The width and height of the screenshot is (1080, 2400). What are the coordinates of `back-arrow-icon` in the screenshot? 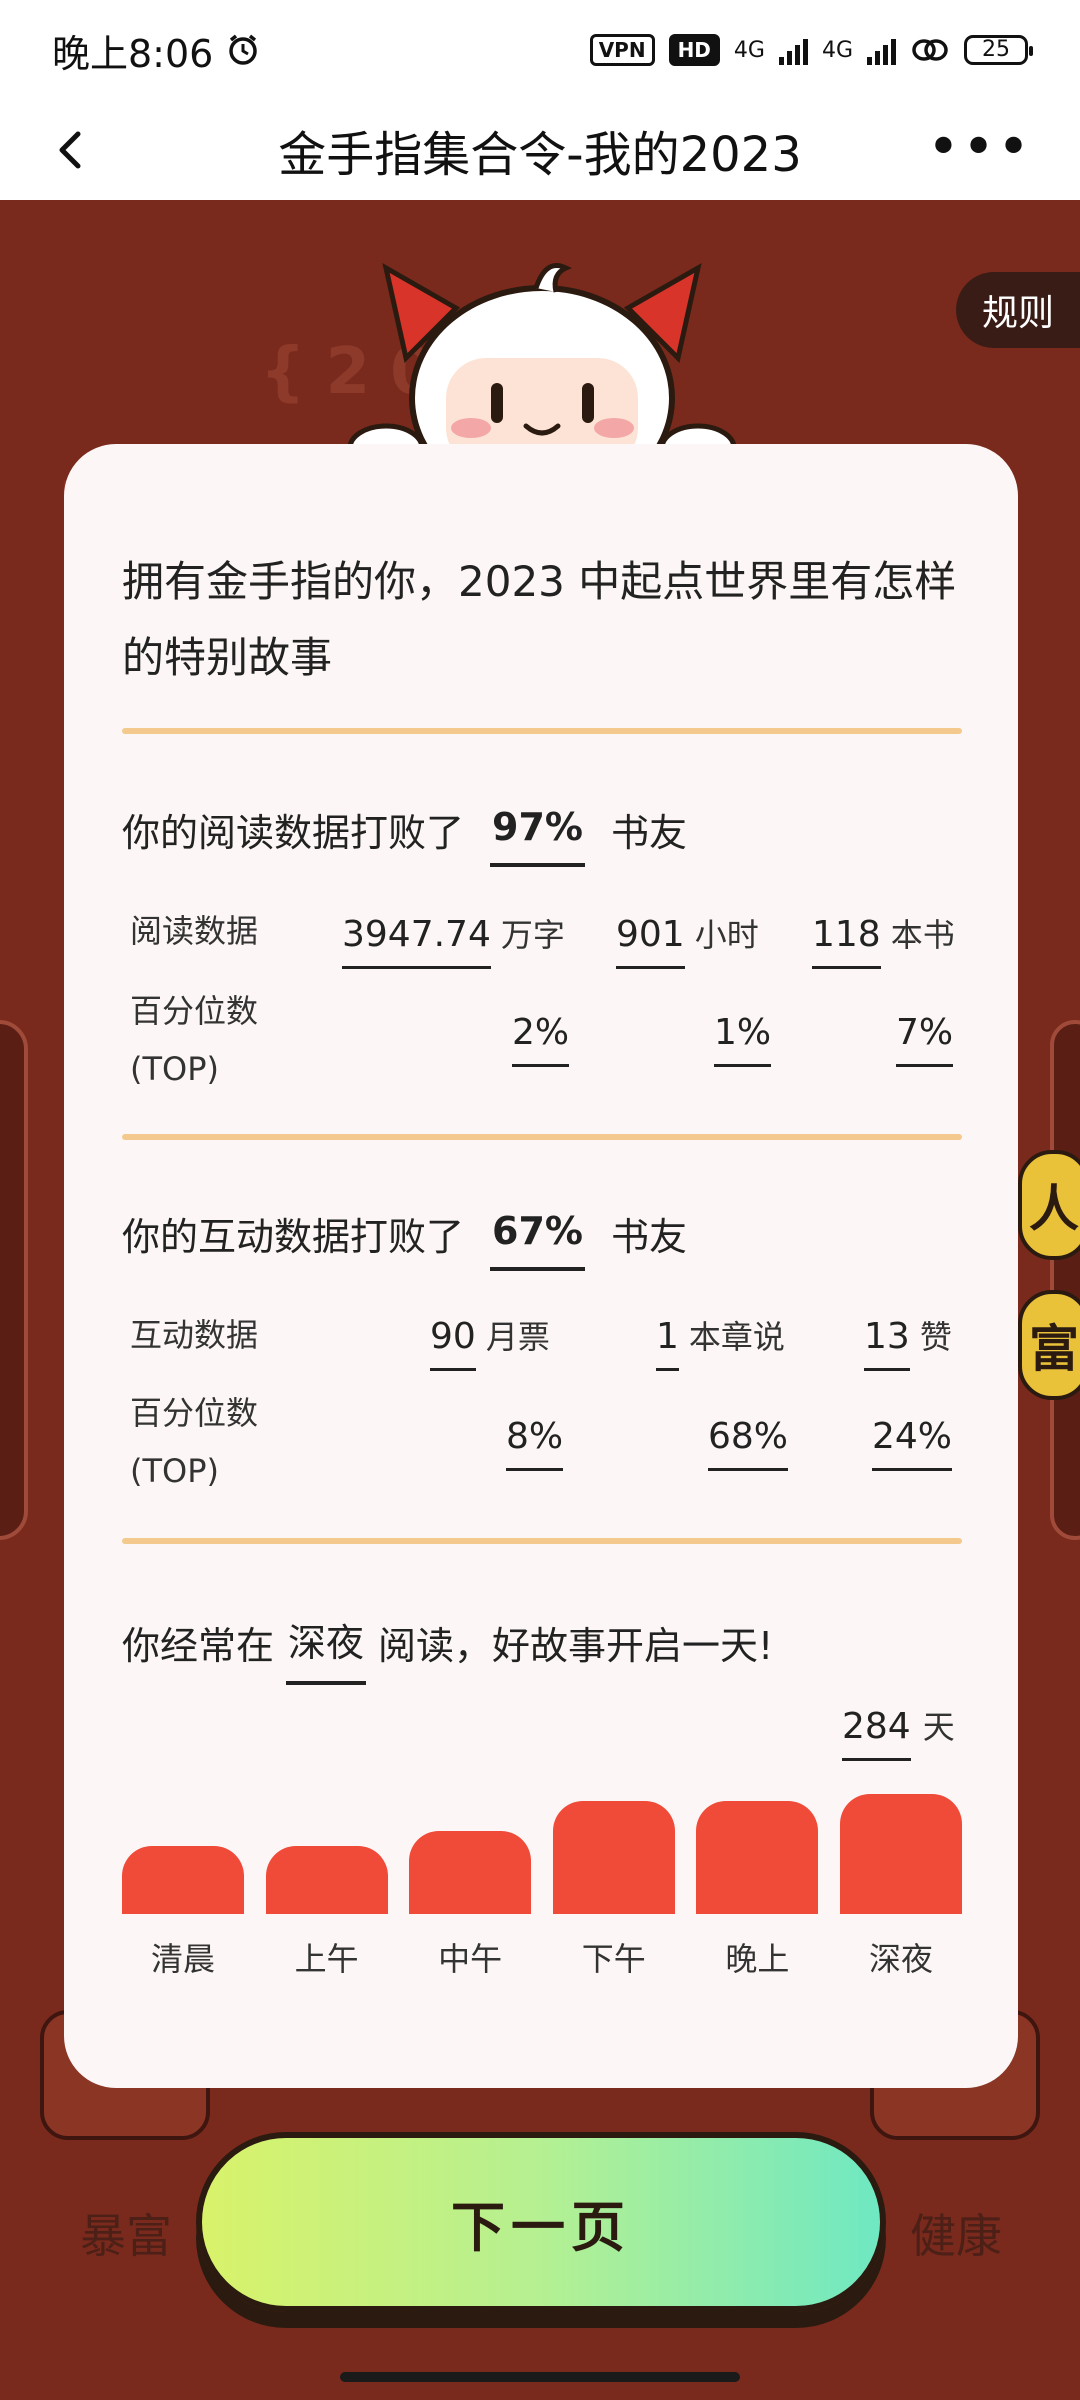 It's located at (72, 150).